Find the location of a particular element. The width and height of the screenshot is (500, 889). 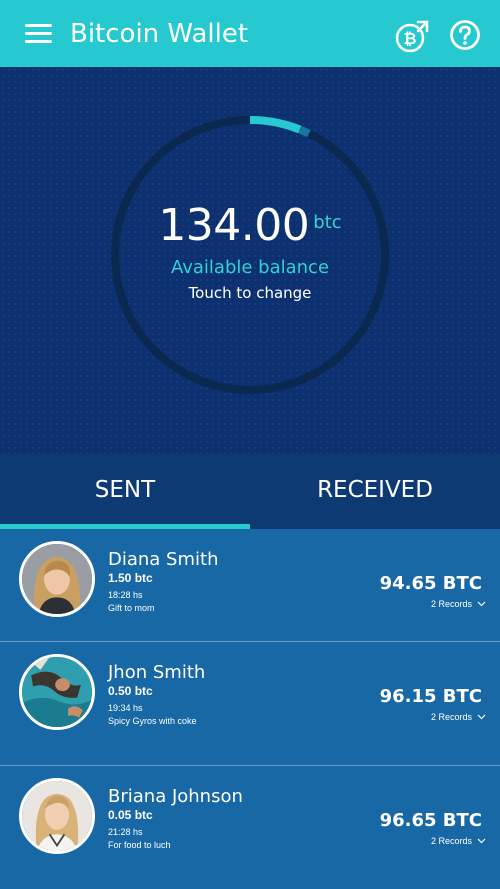

transaction-time: 18:28 hs is located at coordinates (125, 595).